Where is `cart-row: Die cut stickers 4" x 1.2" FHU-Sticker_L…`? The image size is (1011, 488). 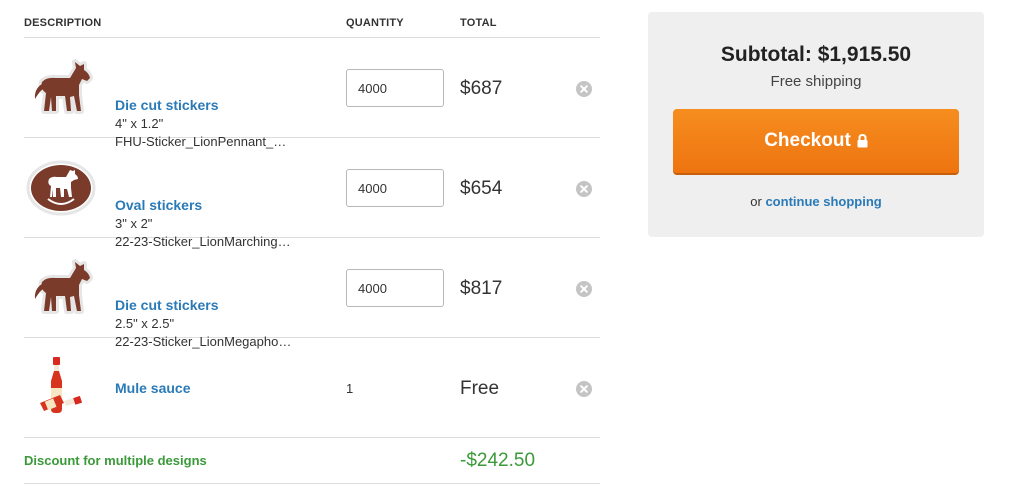 cart-row: Die cut stickers 4" x 1.2" FHU-Sticker_L… is located at coordinates (312, 93).